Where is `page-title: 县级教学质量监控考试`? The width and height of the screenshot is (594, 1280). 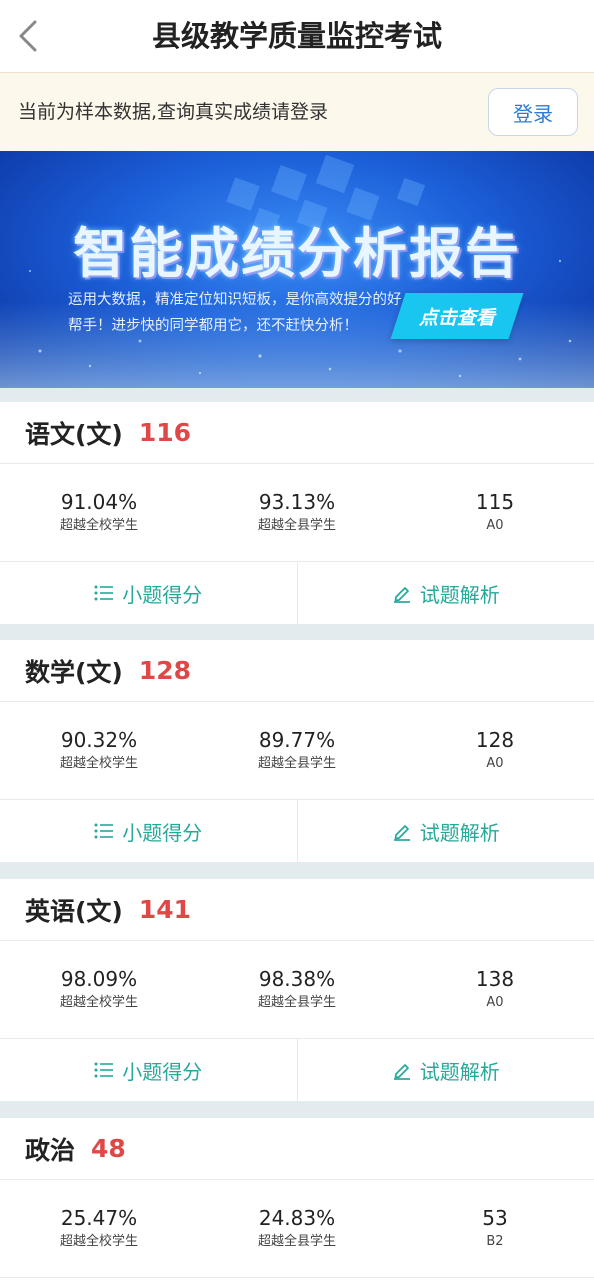
page-title: 县级教学质量监控考试 is located at coordinates (296, 36).